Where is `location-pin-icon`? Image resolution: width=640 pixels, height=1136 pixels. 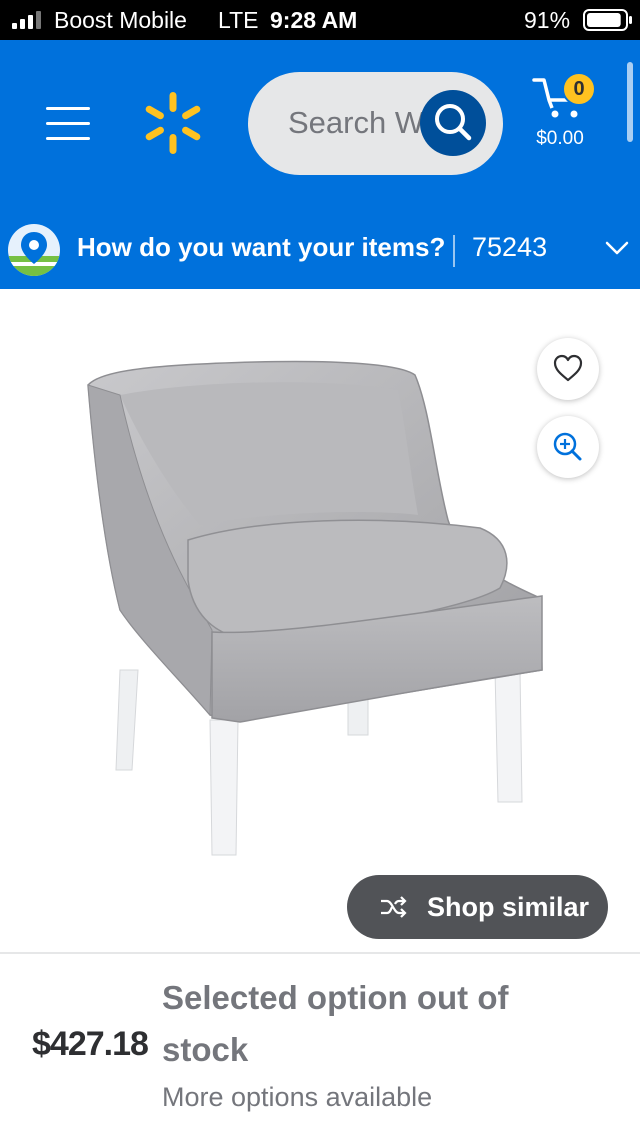
location-pin-icon is located at coordinates (34, 250).